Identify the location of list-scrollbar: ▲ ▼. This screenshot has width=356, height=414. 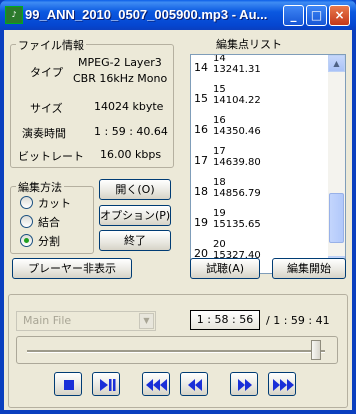
(336, 164).